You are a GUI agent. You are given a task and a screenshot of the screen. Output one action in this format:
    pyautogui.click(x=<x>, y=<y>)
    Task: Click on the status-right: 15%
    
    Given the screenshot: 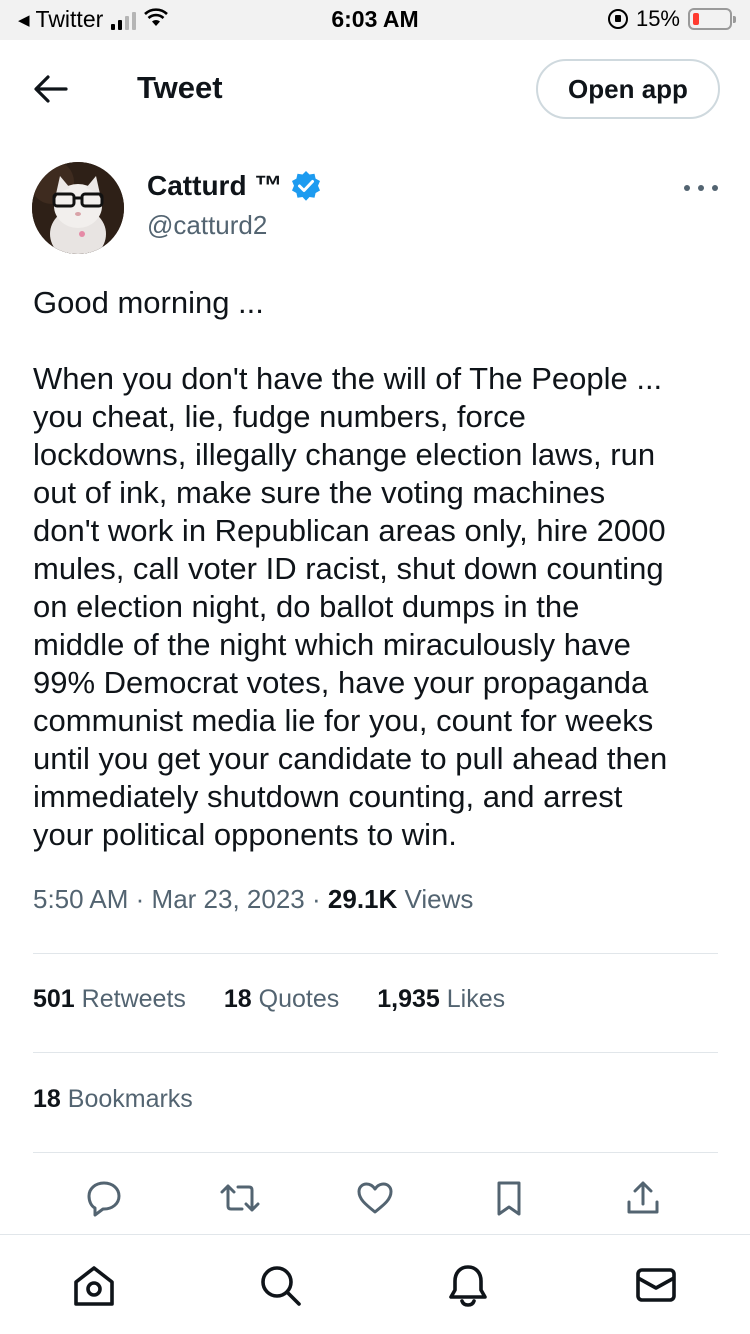 What is the action you would take?
    pyautogui.click(x=671, y=19)
    